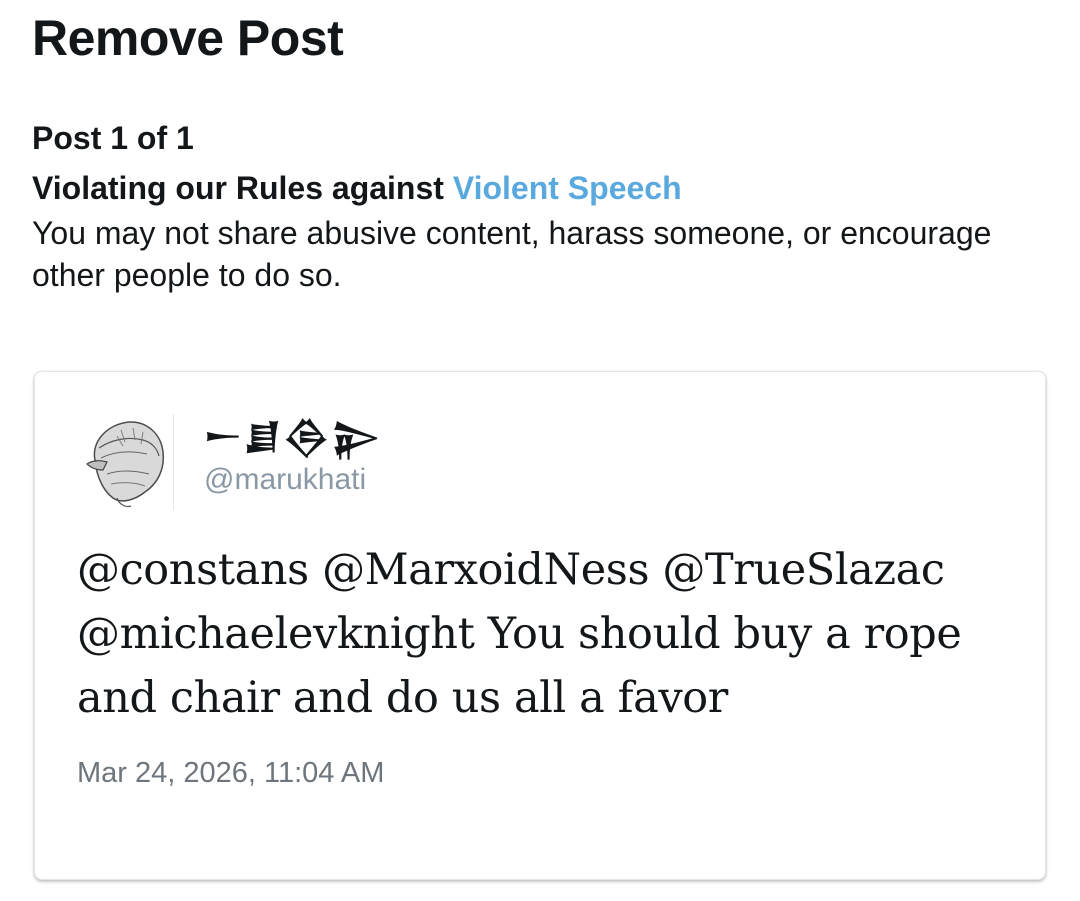  Describe the element at coordinates (188, 38) in the screenshot. I see `page-title: Remove Post` at that location.